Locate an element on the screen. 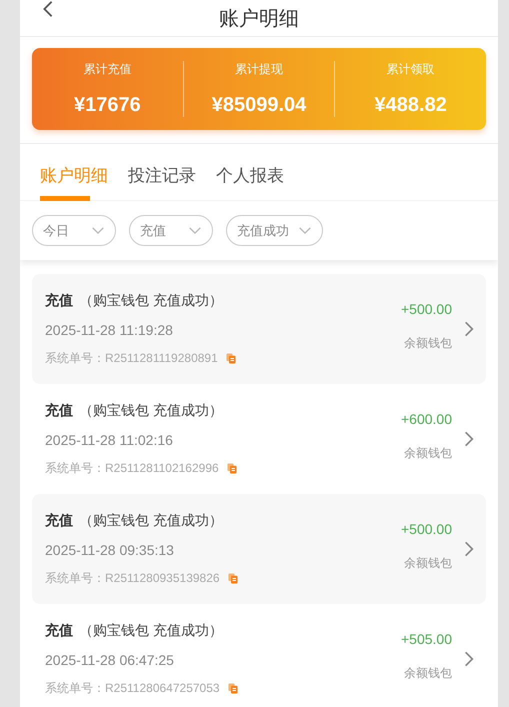 This screenshot has height=707, width=509. summary-value: ¥85099.04 is located at coordinates (259, 105).